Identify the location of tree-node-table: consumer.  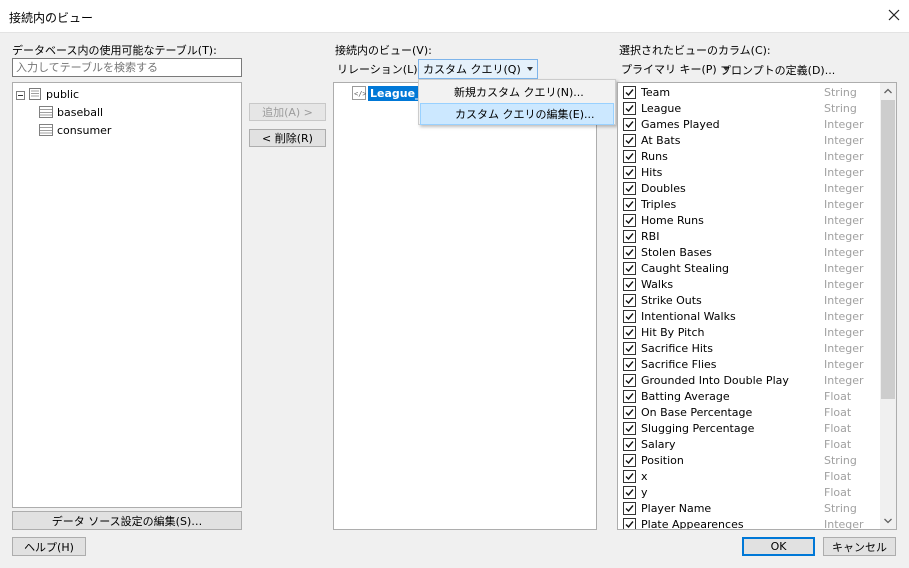
(75, 130).